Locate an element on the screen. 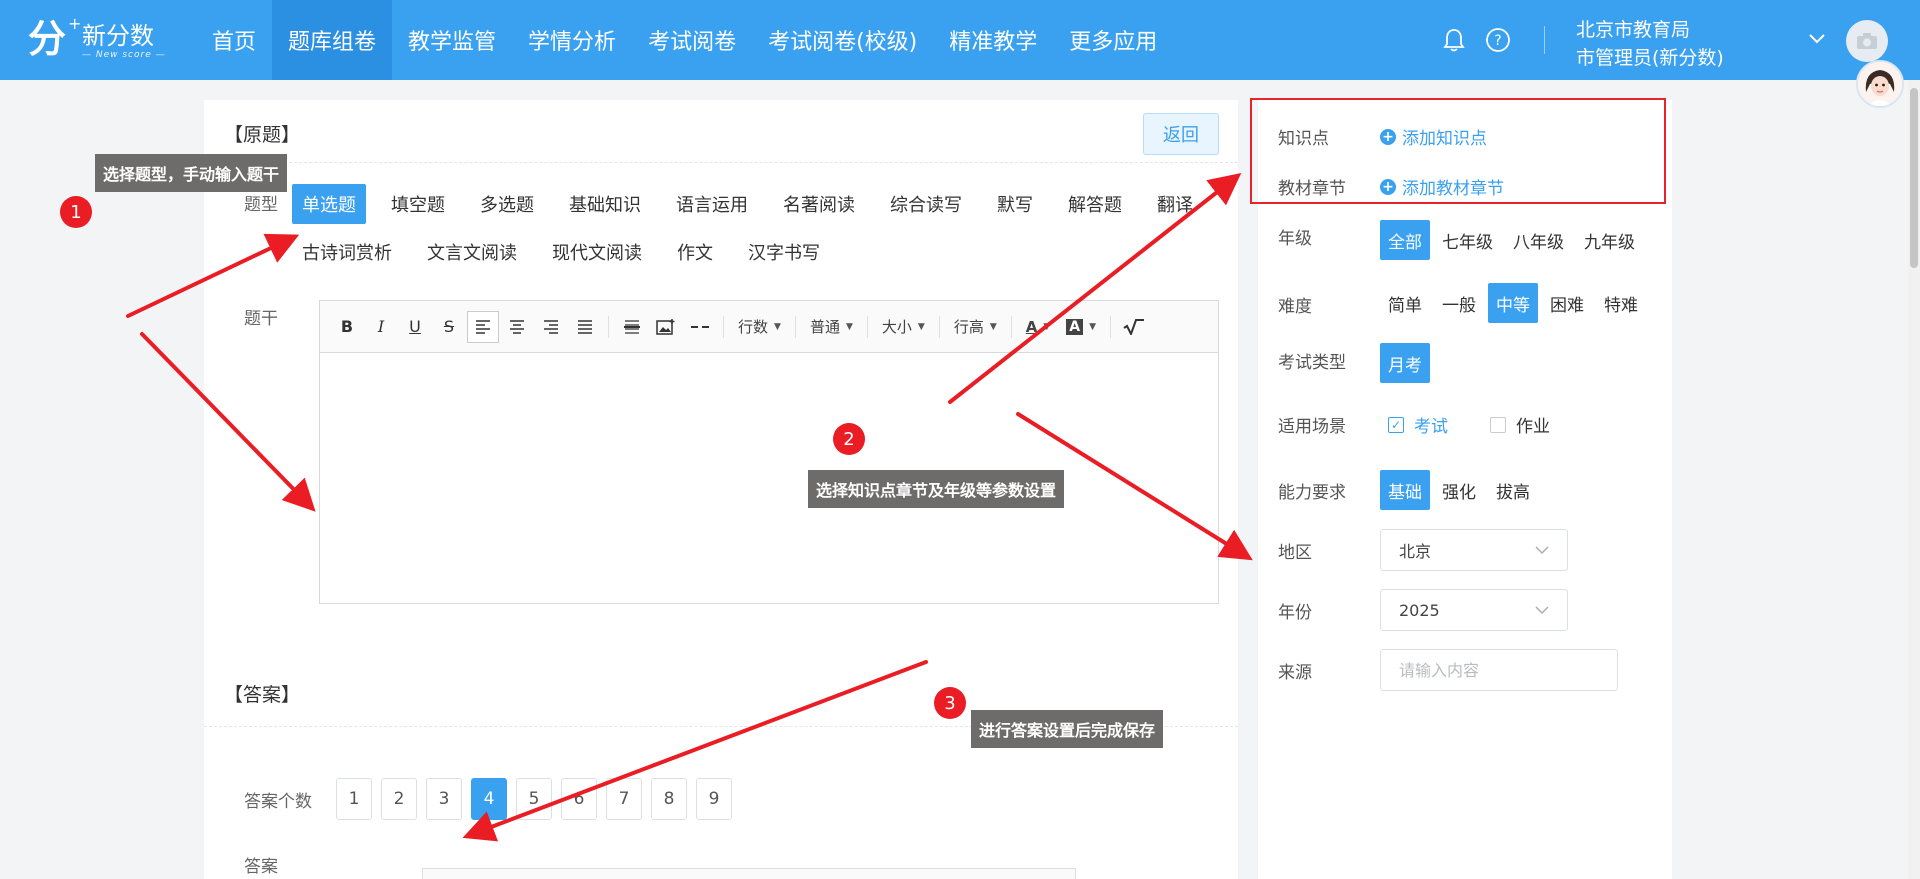  exam-type-monthly: 月考 is located at coordinates (1405, 363).